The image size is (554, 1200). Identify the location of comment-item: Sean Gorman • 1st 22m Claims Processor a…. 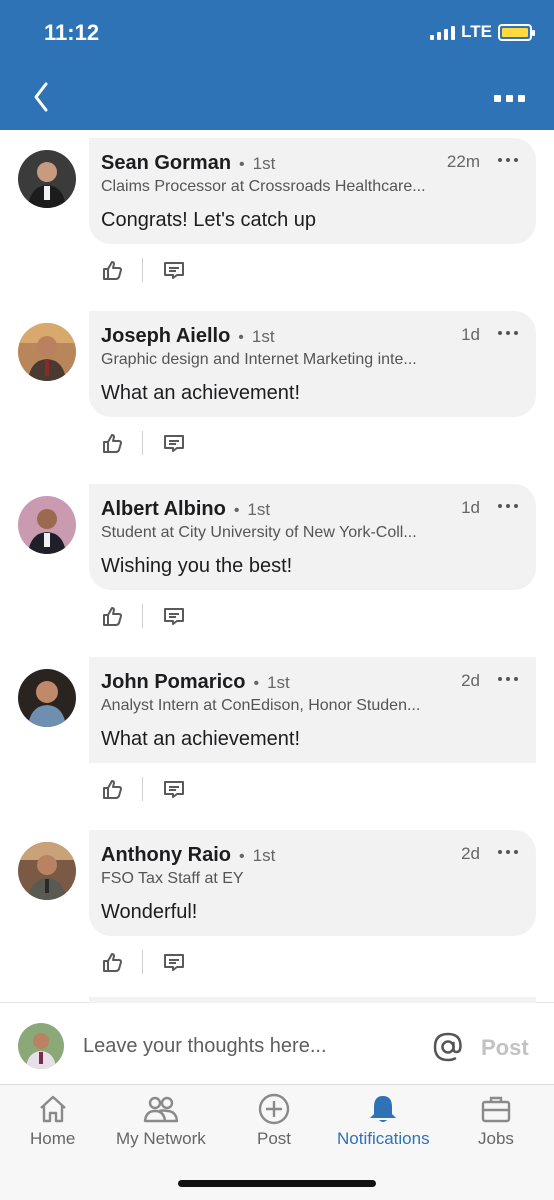
(277, 224).